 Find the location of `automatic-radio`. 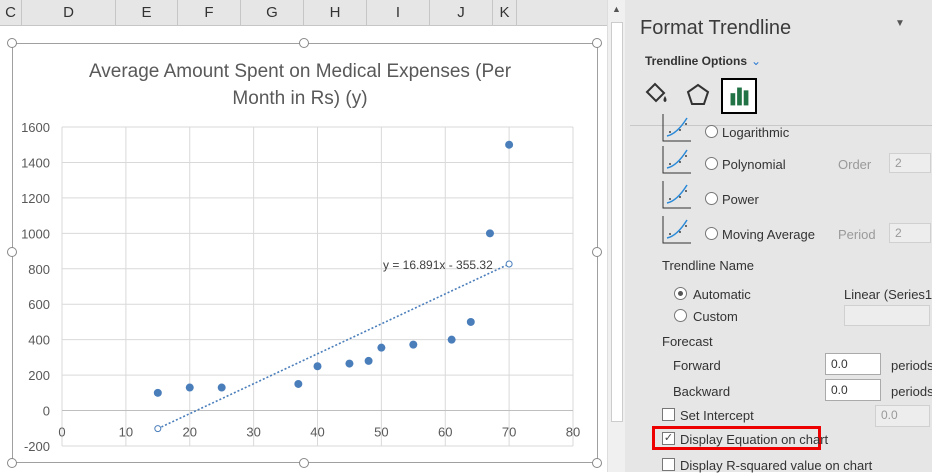

automatic-radio is located at coordinates (680, 293).